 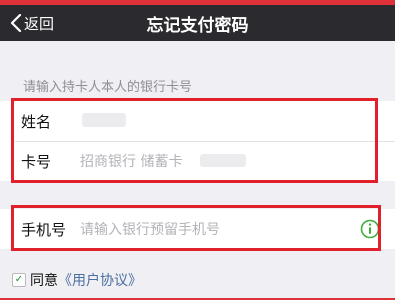 What do you see at coordinates (44, 281) in the screenshot?
I see `agree-text: 同意` at bounding box center [44, 281].